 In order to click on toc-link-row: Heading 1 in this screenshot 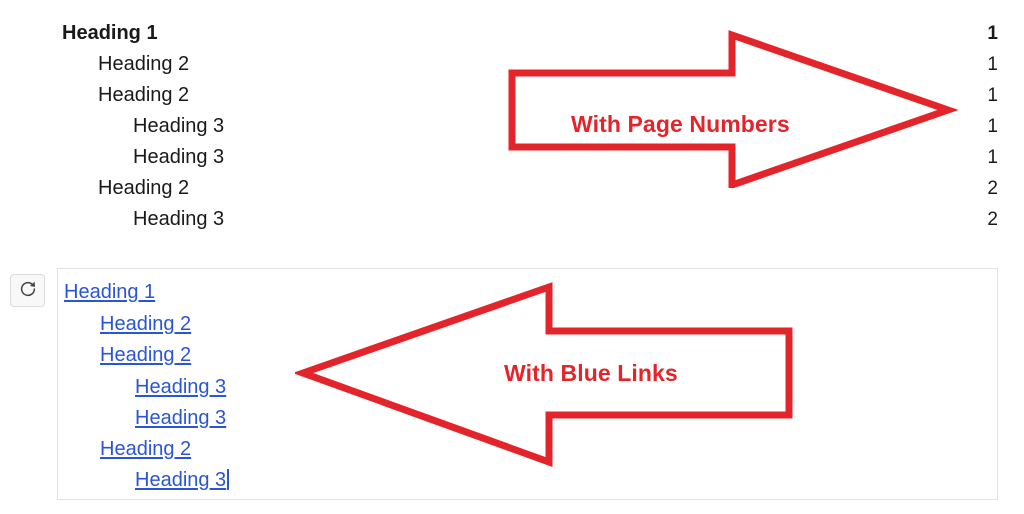, I will do `click(109, 292)`.